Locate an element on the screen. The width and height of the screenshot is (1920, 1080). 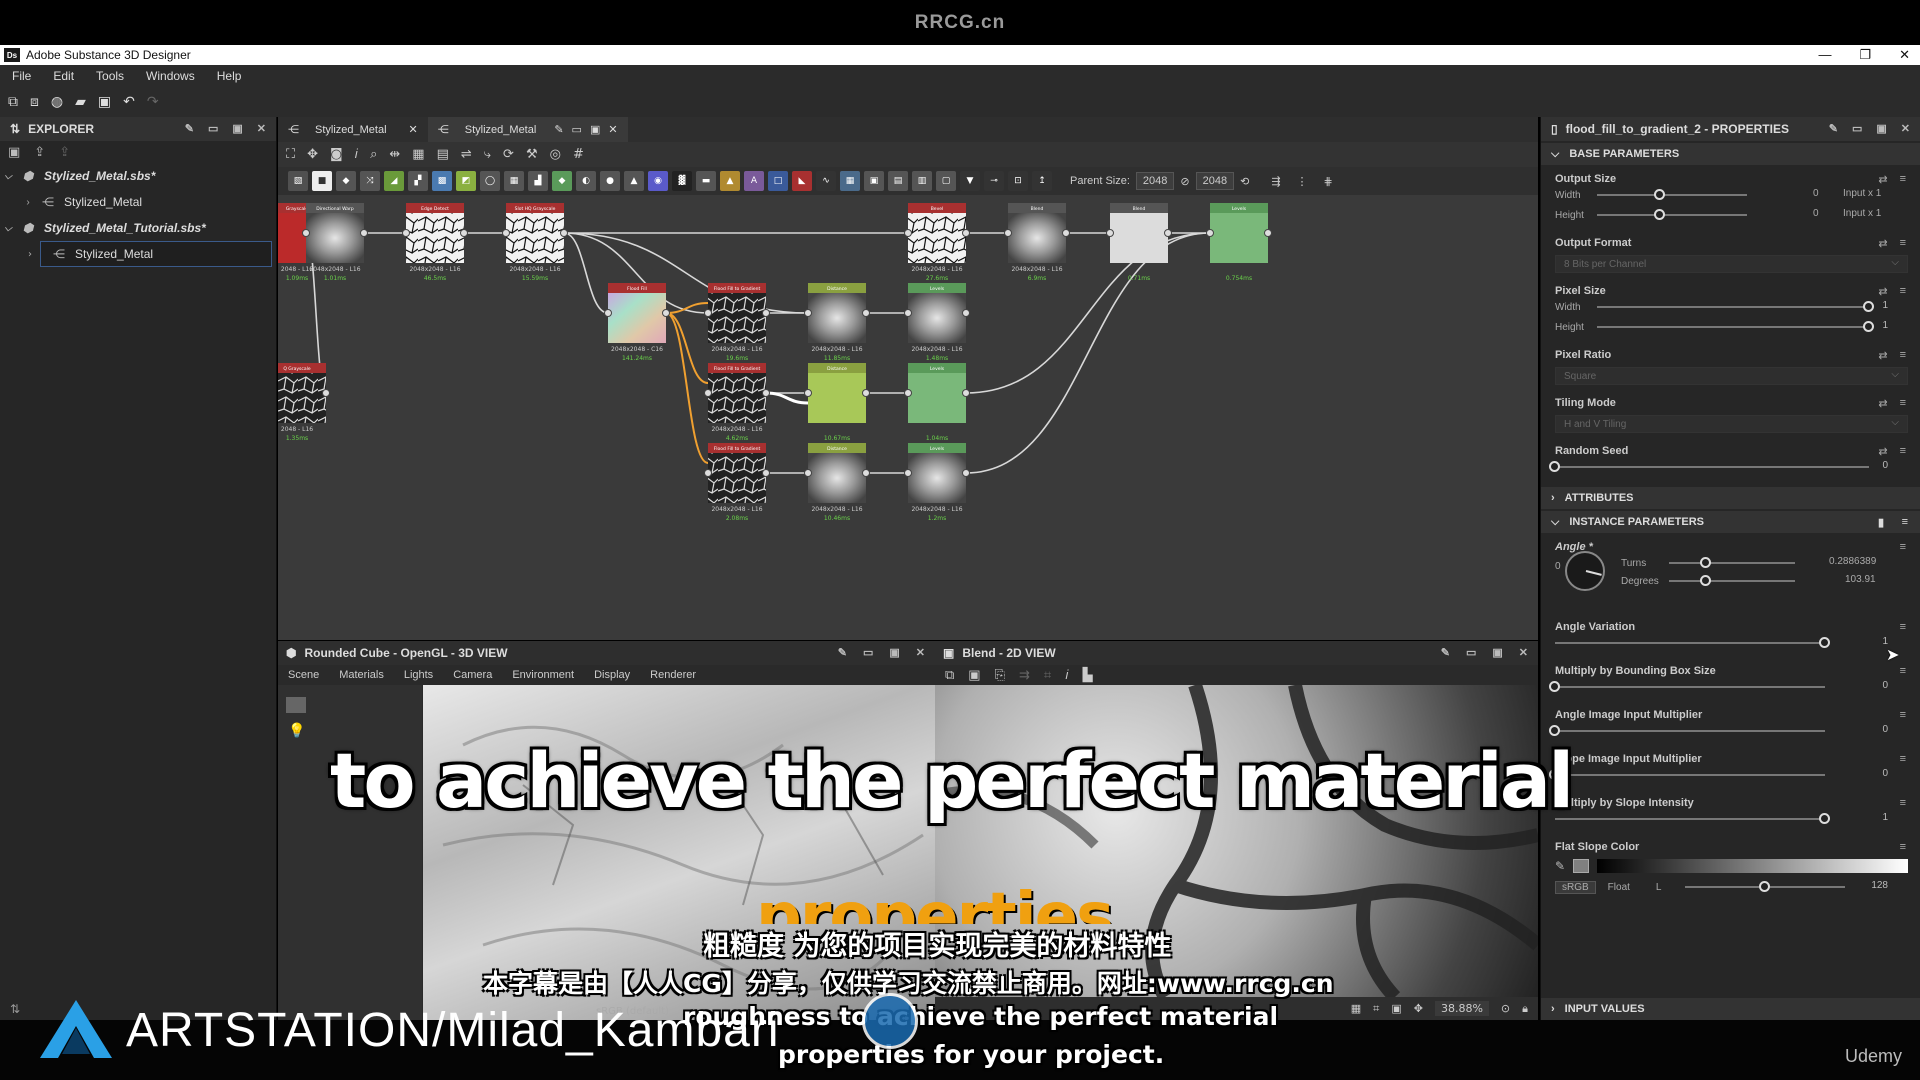
output-height-slider is located at coordinates (1659, 214).